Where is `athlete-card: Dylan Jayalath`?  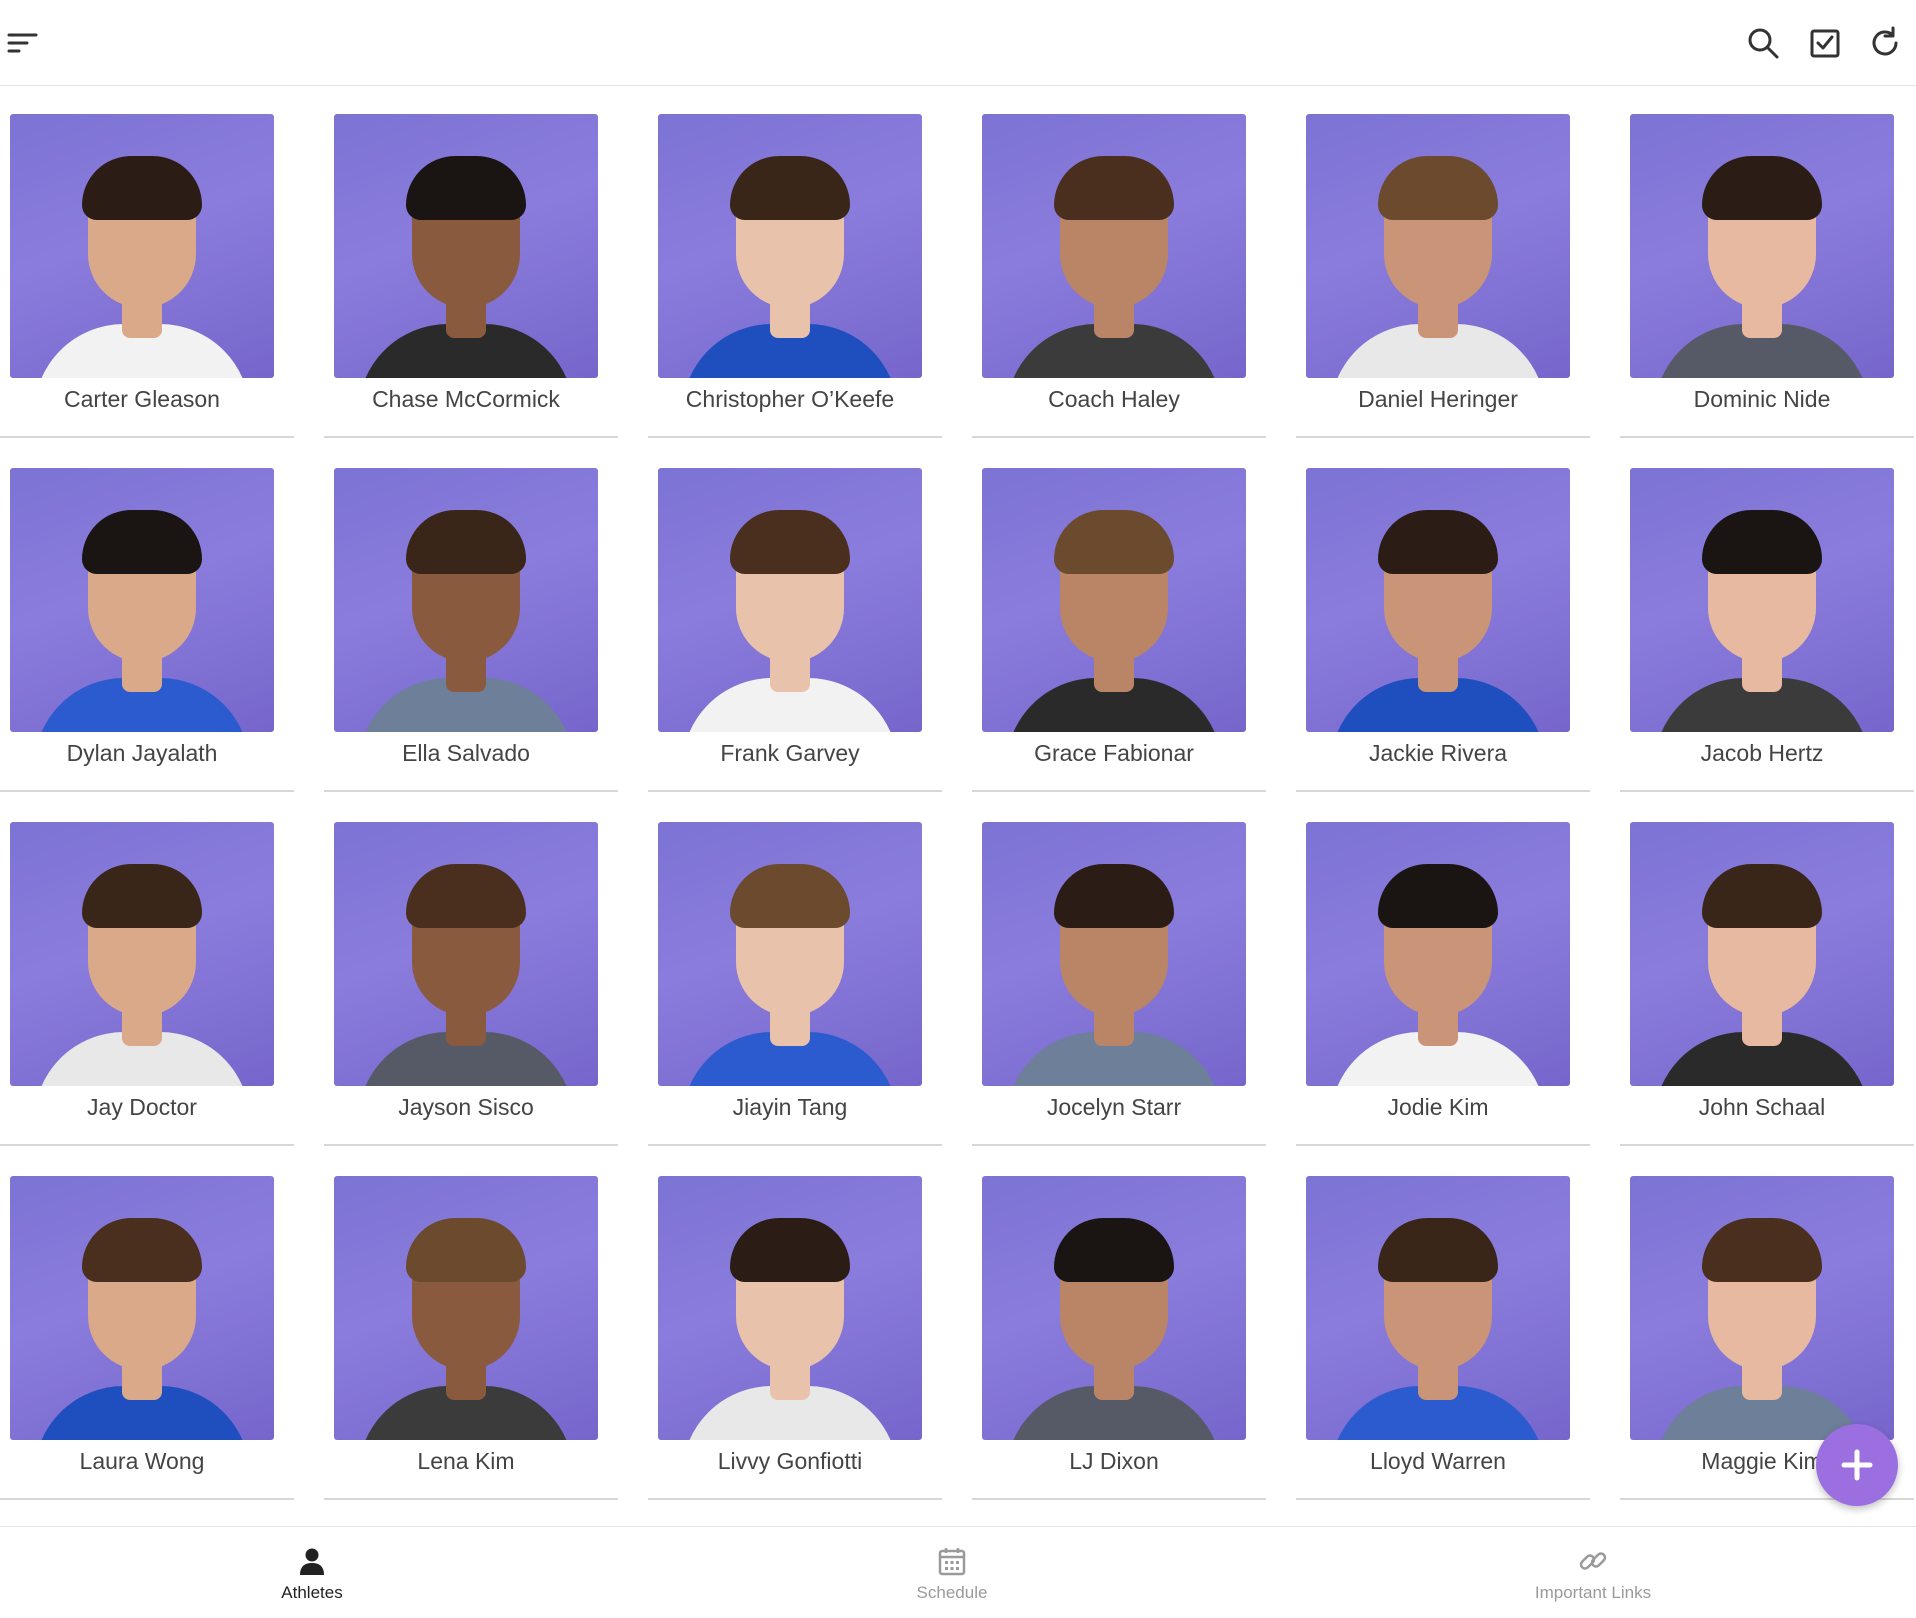
athlete-card: Dylan Jayalath is located at coordinates (147, 617).